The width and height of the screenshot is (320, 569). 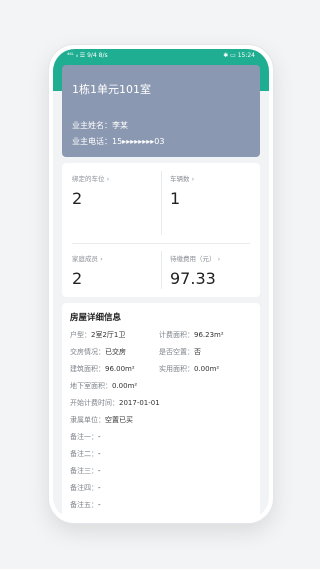 What do you see at coordinates (96, 318) in the screenshot?
I see `section-title: 房屋详细信息` at bounding box center [96, 318].